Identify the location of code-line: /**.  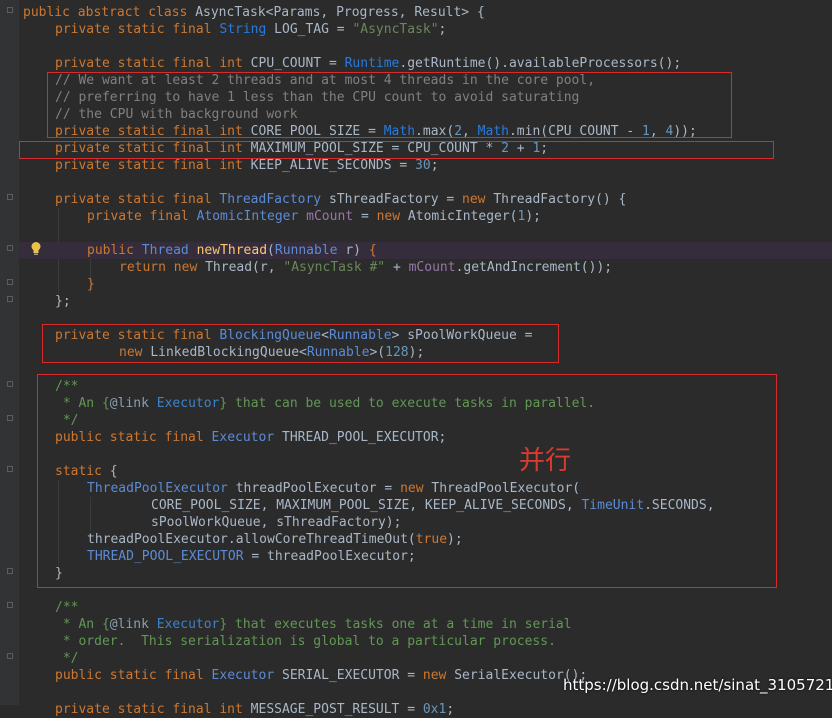
(427, 607).